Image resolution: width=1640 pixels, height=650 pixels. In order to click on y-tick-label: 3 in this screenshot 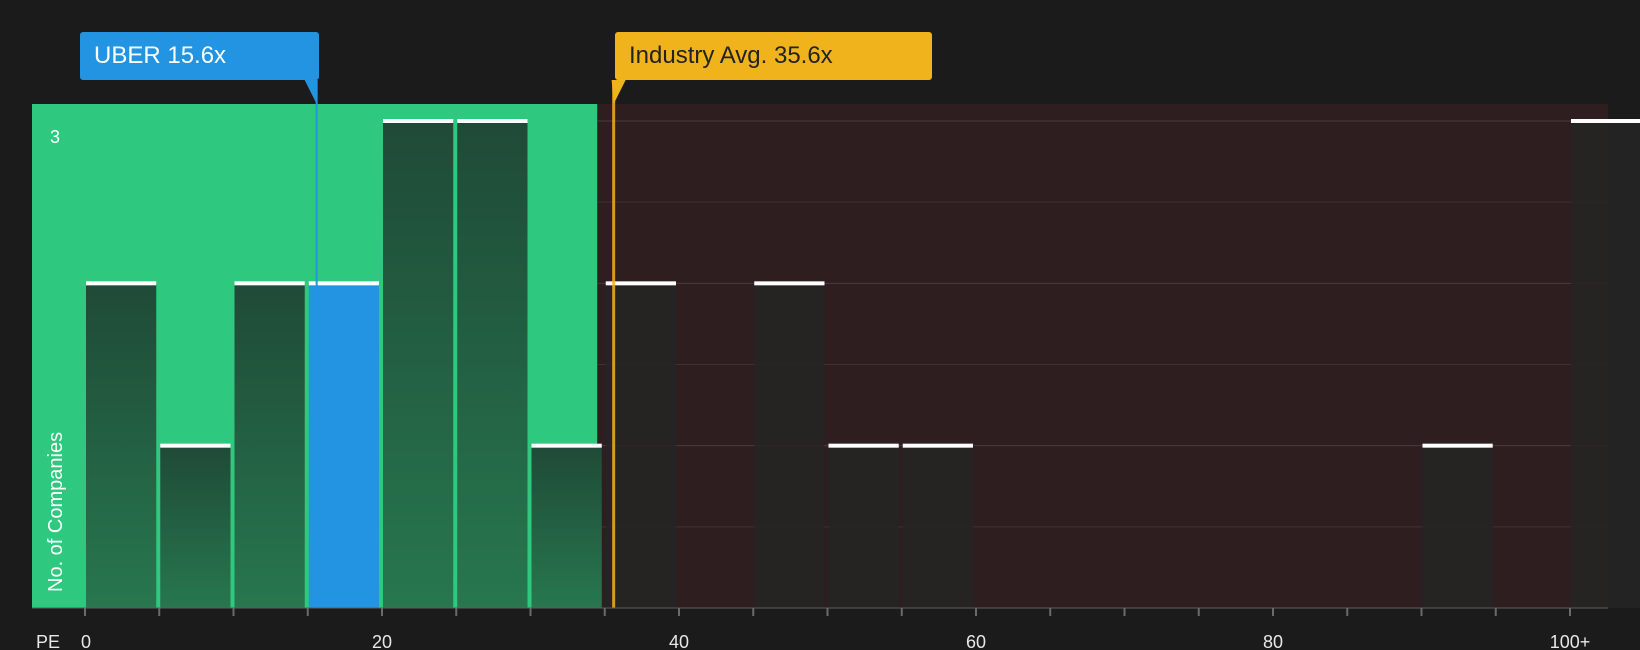, I will do `click(55, 137)`.